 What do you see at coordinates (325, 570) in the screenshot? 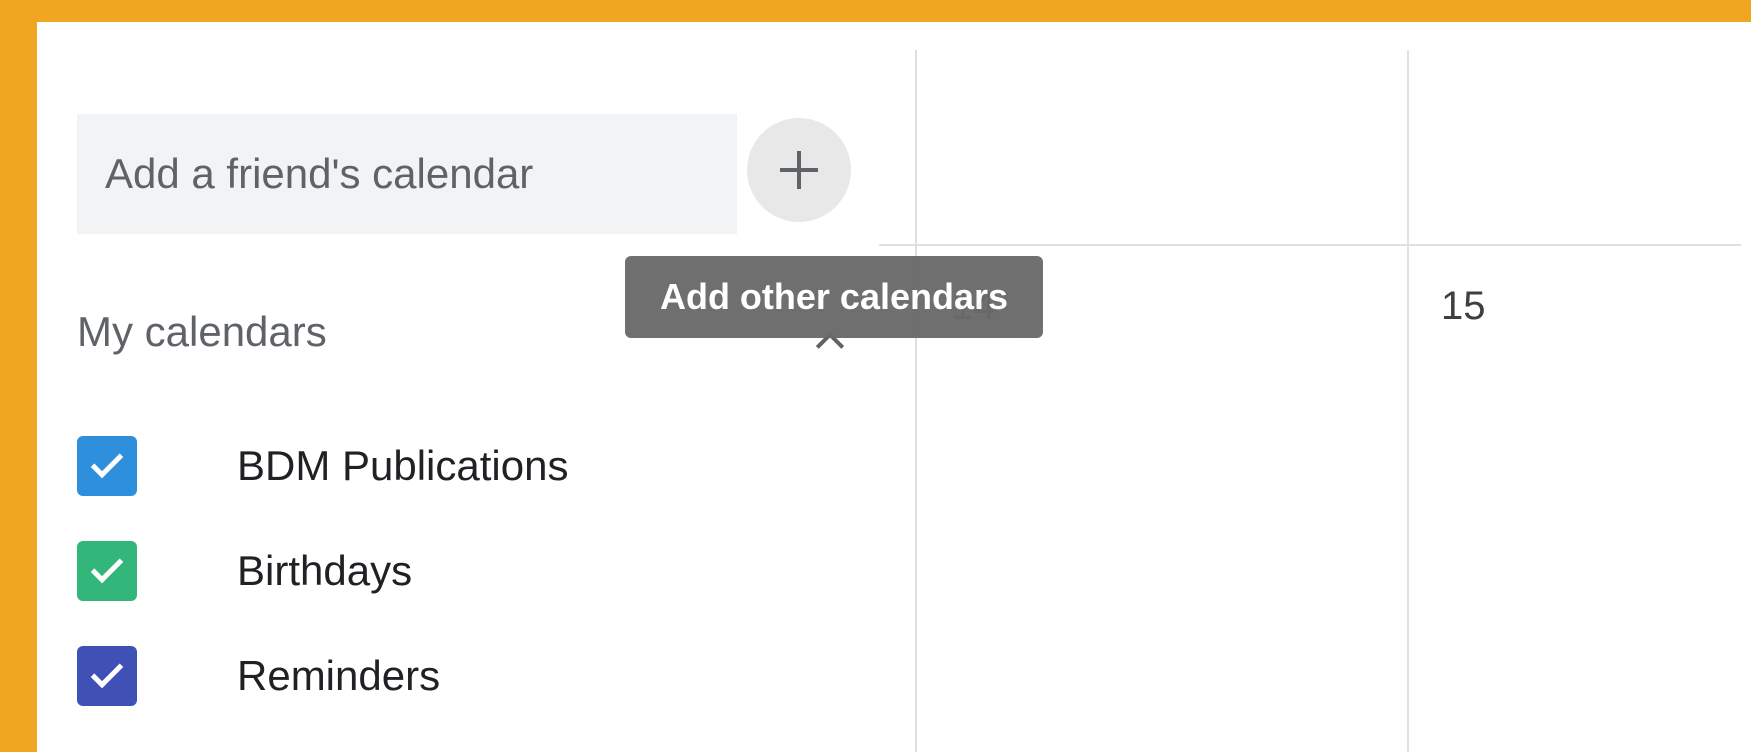
I see `calendar-label: Birthdays` at bounding box center [325, 570].